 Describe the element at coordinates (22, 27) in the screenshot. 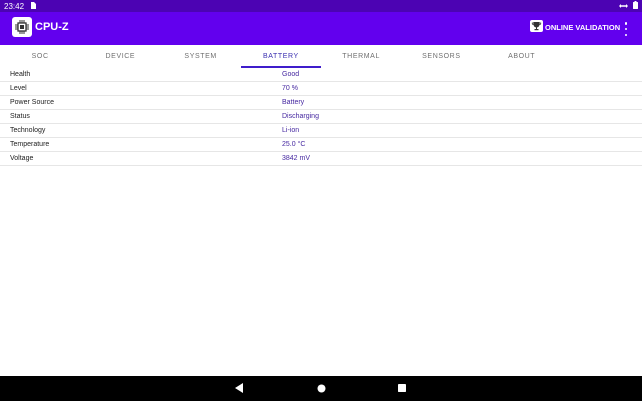

I see `cpu-chip-icon` at that location.